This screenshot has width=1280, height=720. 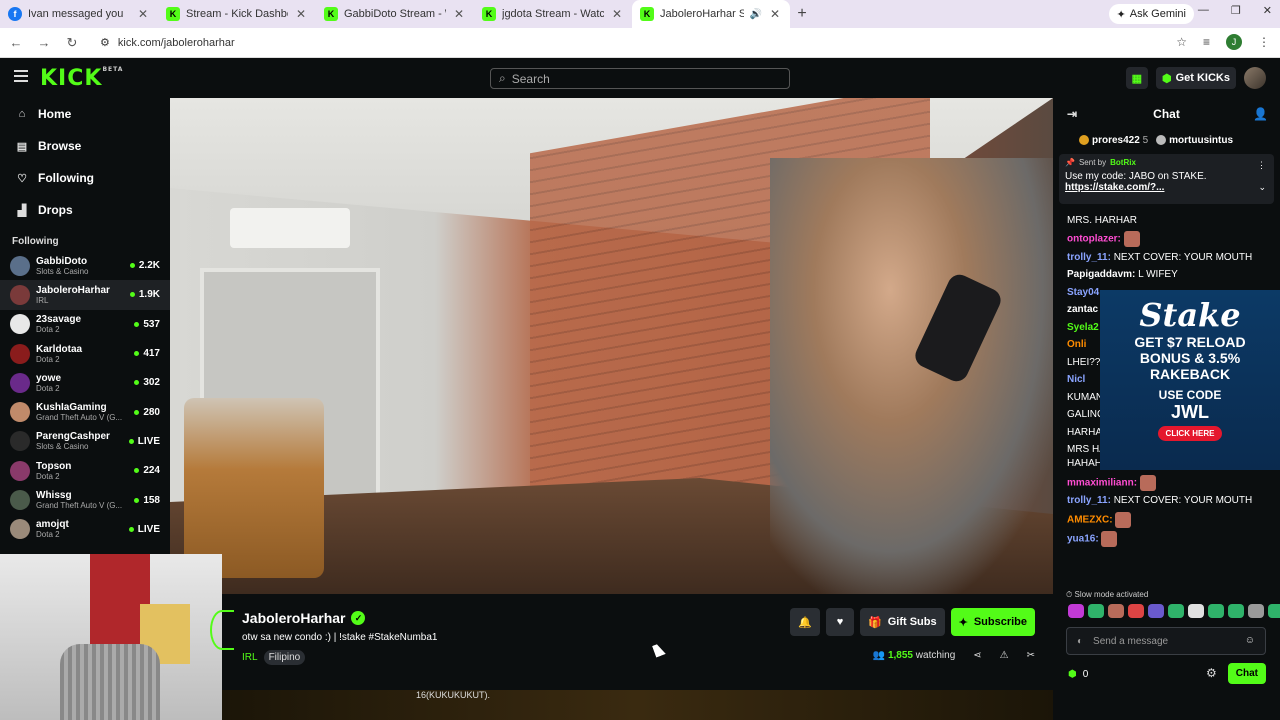 I want to click on browser-tab: K jgdota Stream - Watch Live on ✕, so click(x=553, y=14).